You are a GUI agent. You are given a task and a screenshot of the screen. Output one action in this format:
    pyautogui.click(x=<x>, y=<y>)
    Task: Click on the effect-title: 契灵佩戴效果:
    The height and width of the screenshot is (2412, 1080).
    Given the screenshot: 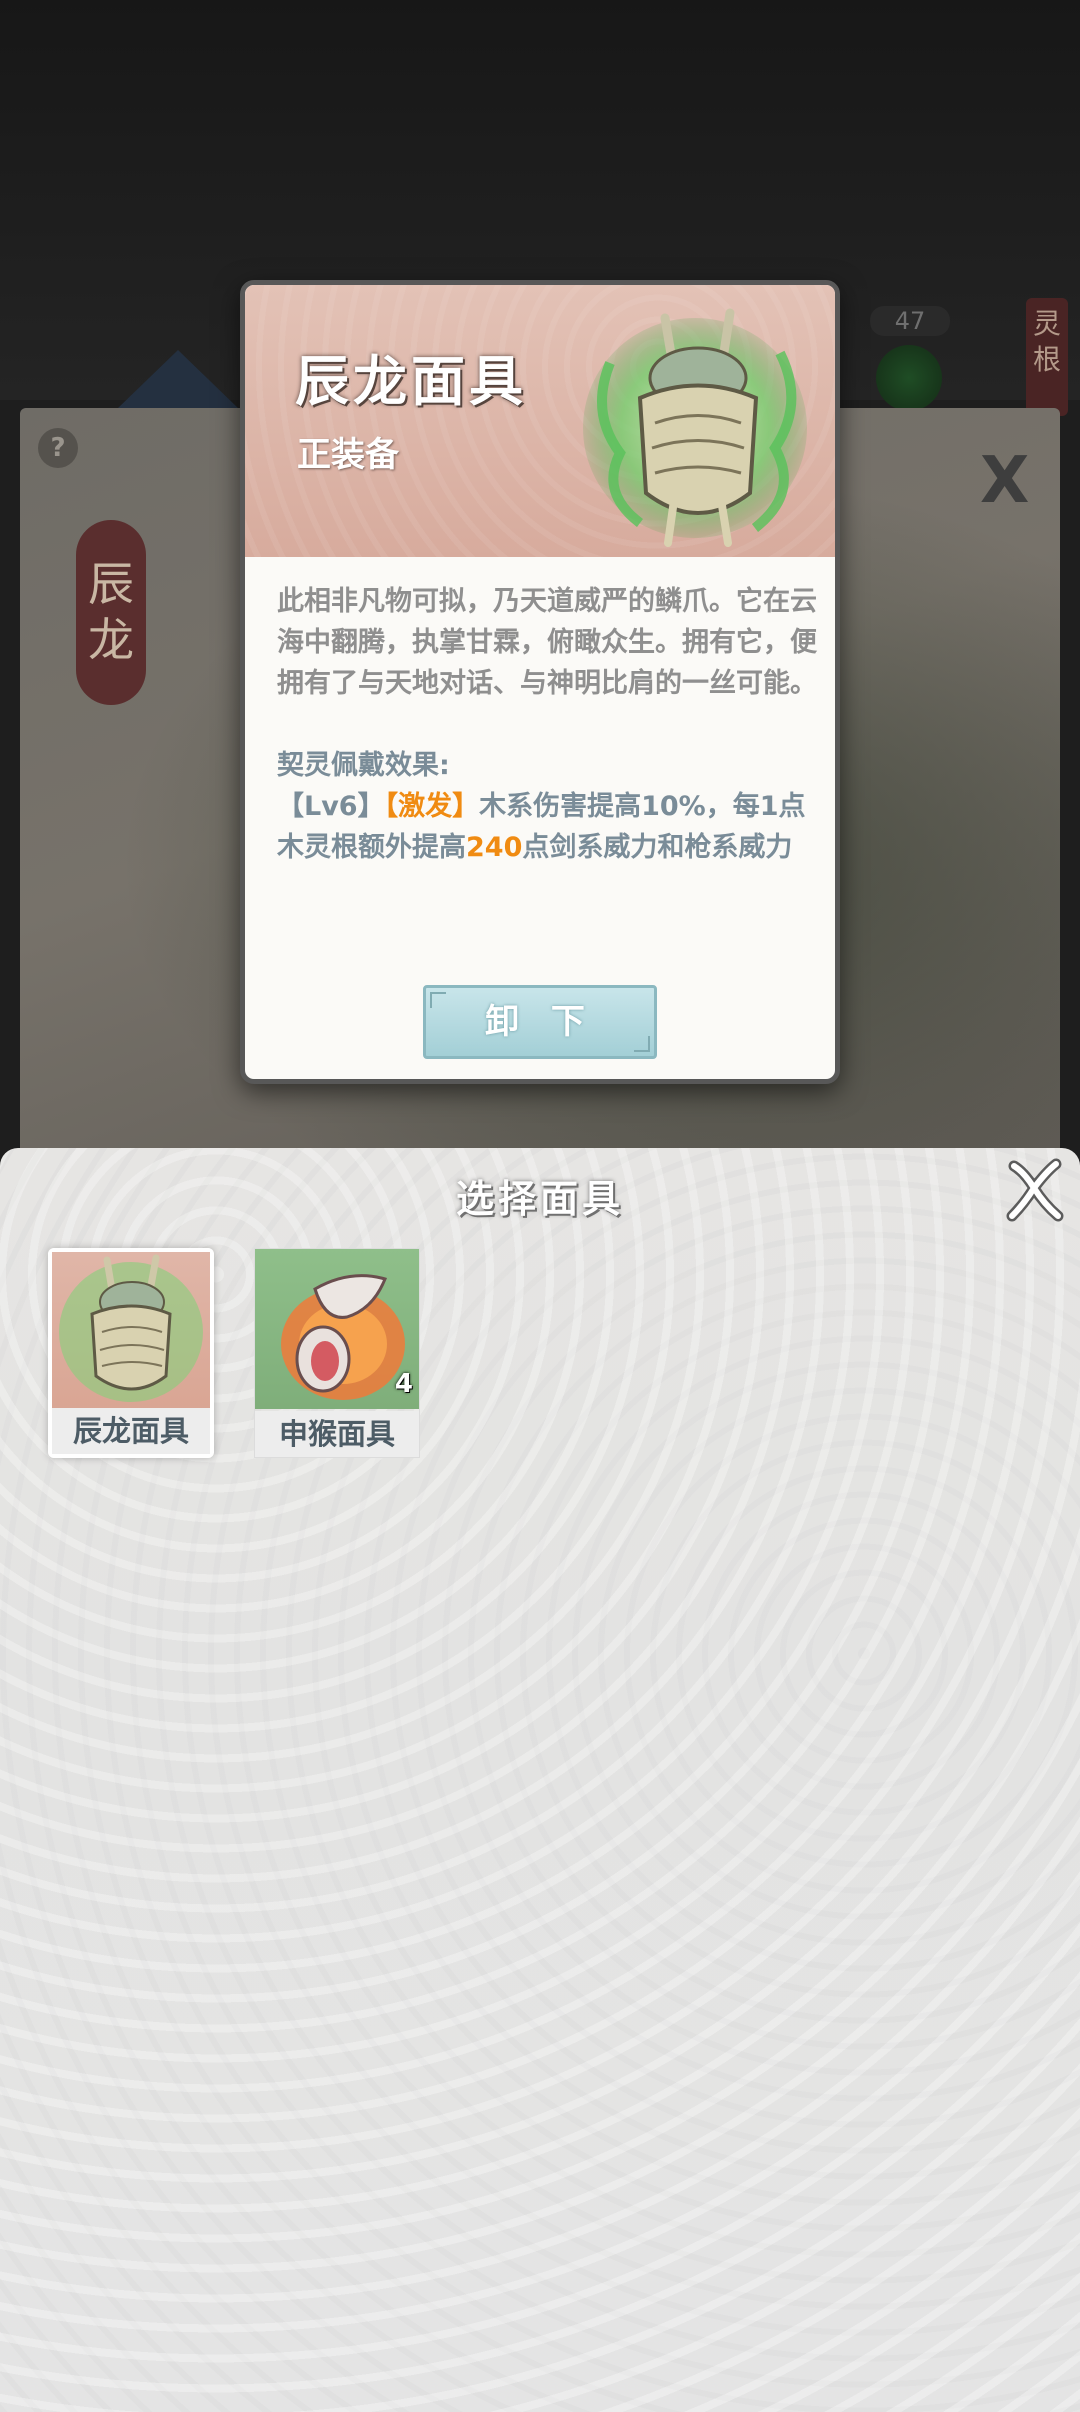 What is the action you would take?
    pyautogui.click(x=363, y=765)
    